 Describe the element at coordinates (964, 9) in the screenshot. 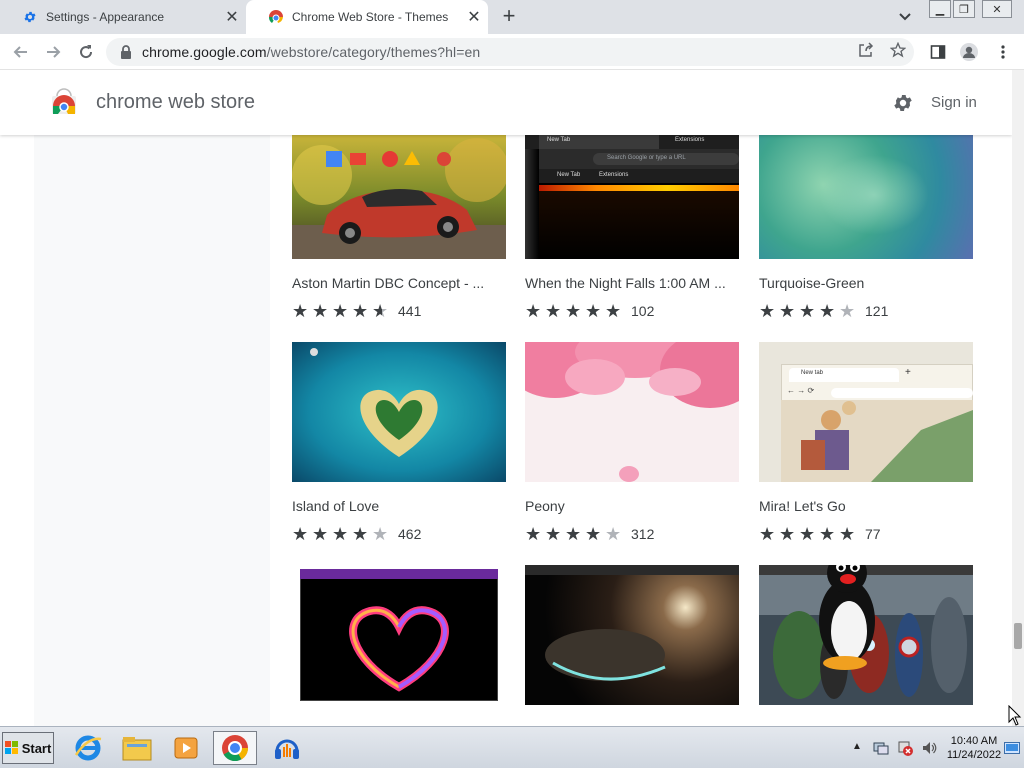

I see `maximize-button: ❐` at that location.